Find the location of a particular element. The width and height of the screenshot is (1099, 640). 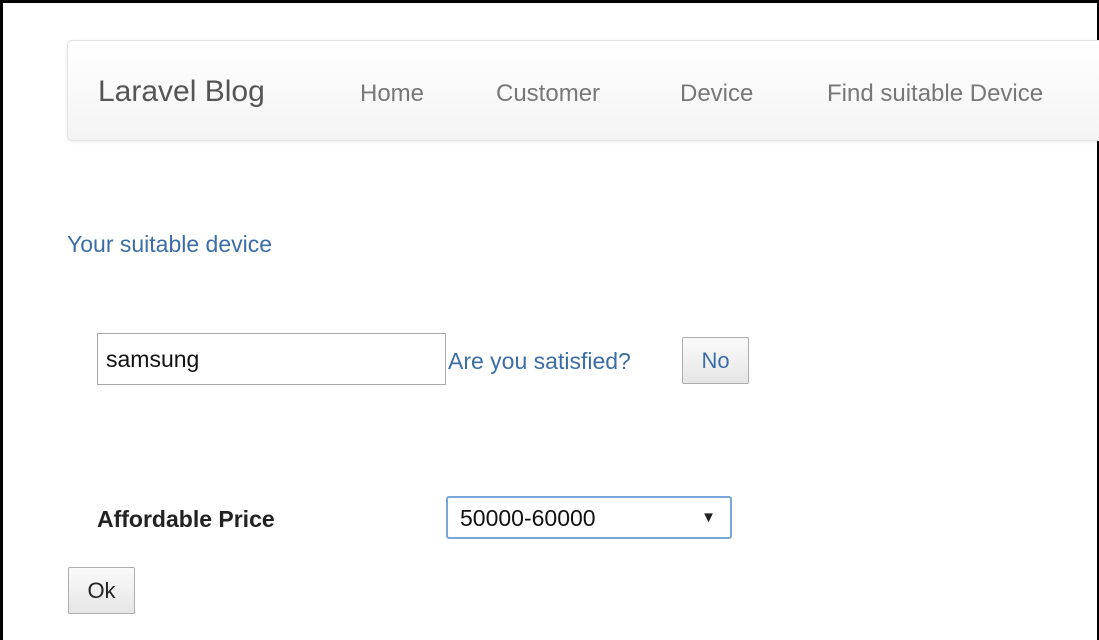

affordable-price-select: 50000-60000 ▼ is located at coordinates (589, 517).